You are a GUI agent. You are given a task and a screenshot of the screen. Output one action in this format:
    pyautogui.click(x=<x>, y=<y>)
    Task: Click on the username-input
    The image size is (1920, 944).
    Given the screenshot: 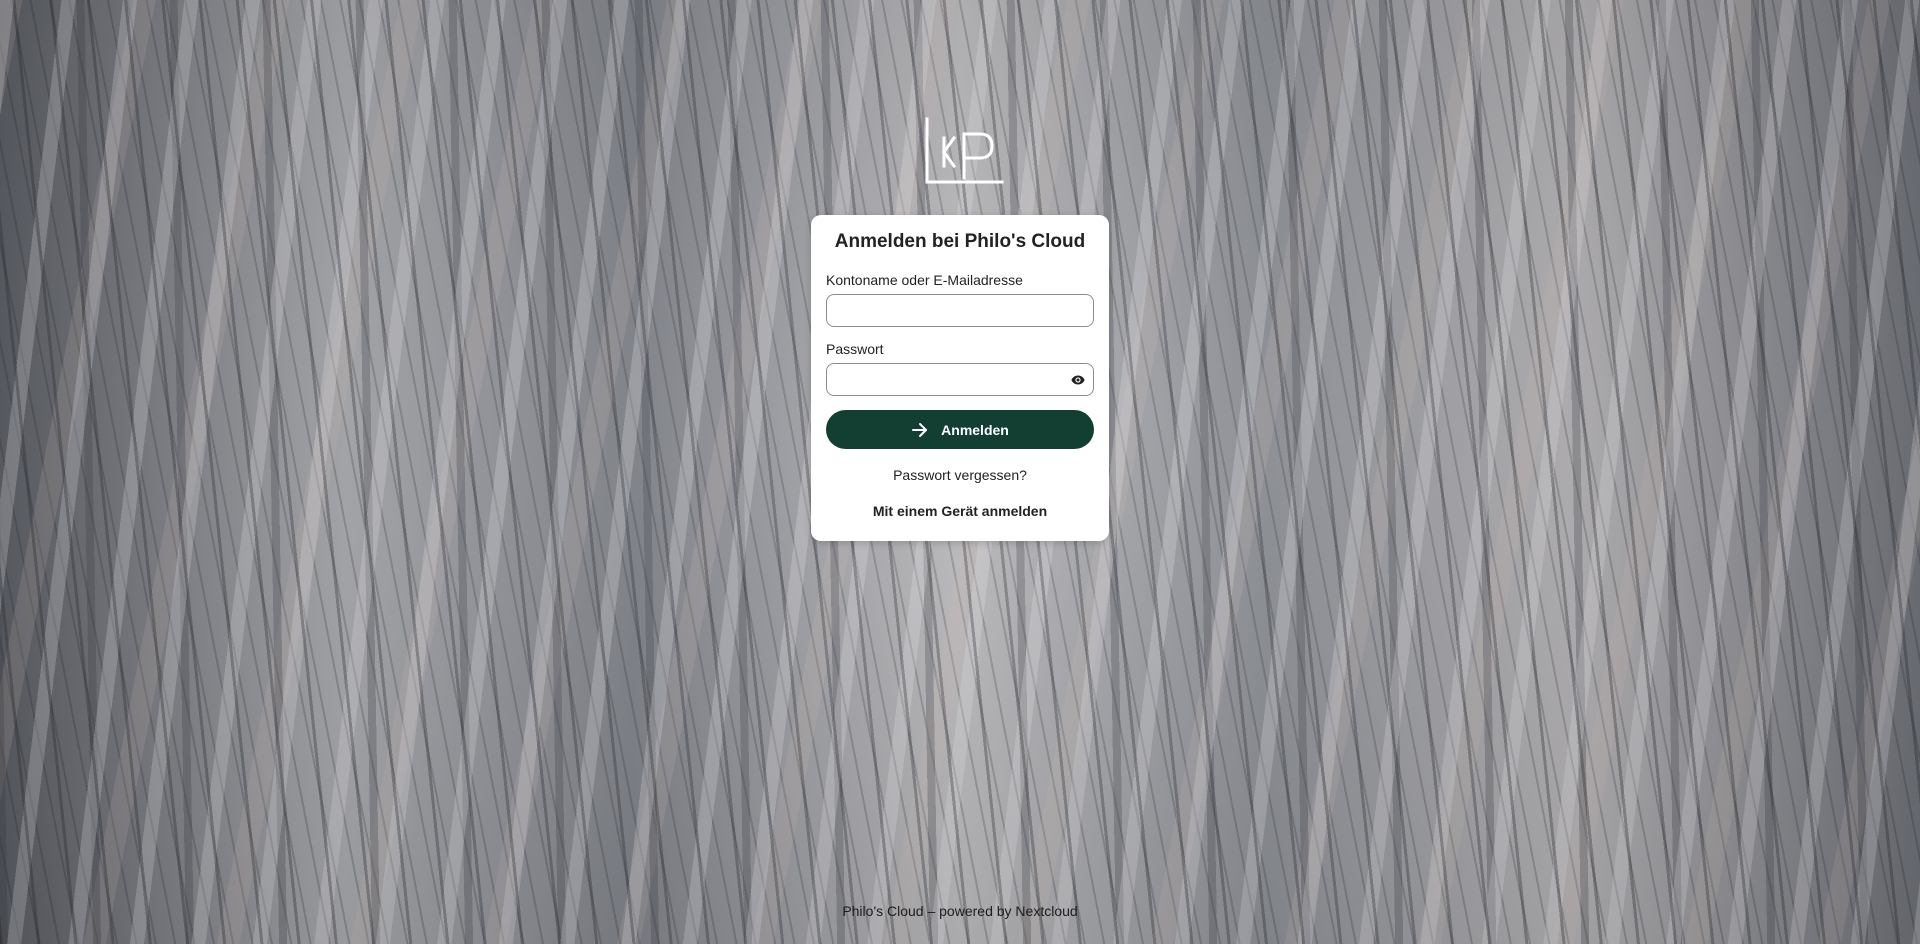 What is the action you would take?
    pyautogui.click(x=960, y=310)
    